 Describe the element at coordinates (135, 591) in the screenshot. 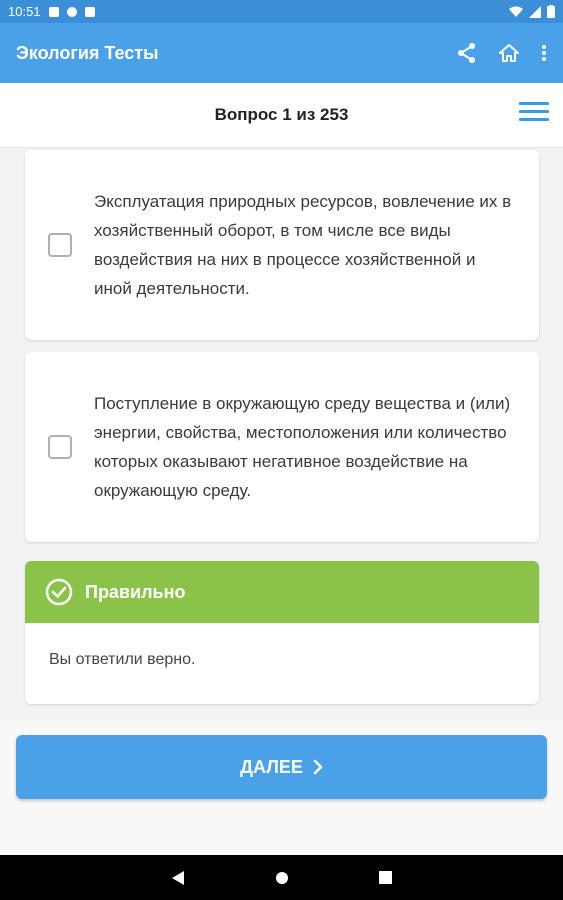

I see `result-title: Правильно` at that location.